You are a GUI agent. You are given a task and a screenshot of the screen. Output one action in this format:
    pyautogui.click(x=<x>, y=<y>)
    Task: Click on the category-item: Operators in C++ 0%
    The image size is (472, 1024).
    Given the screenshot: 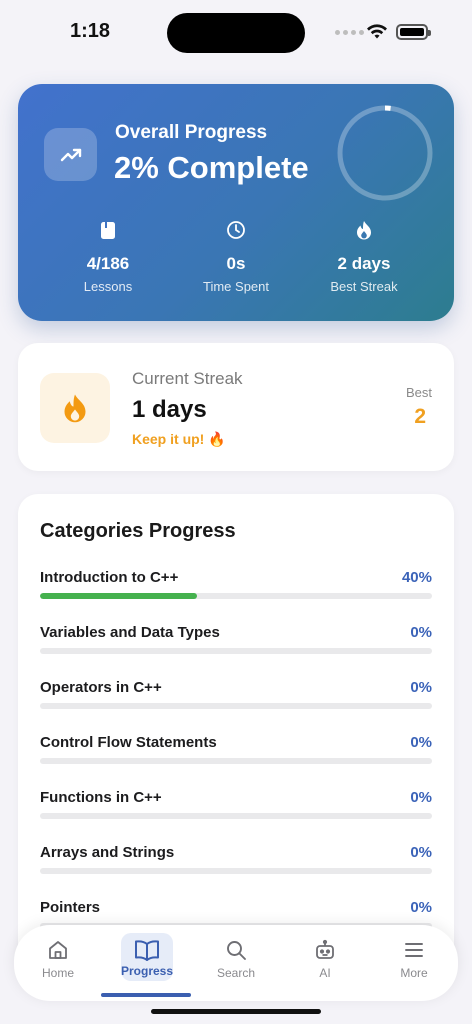 What is the action you would take?
    pyautogui.click(x=236, y=705)
    